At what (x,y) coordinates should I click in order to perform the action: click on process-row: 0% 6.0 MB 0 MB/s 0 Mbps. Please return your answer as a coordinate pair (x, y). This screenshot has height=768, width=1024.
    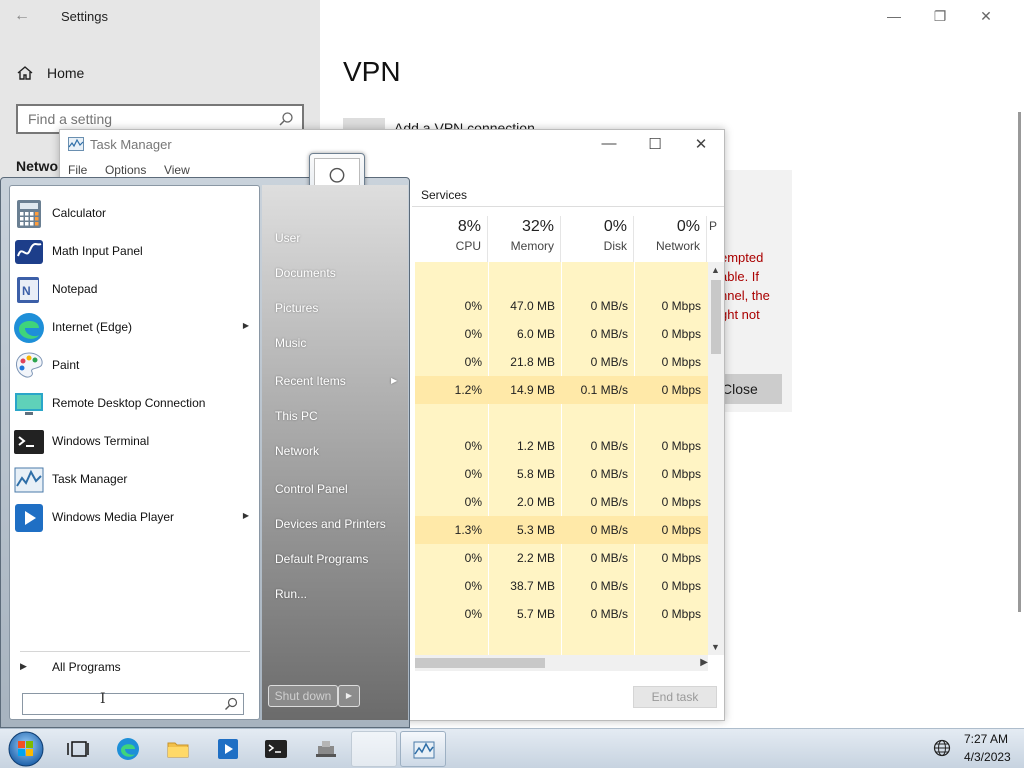
    Looking at the image, I should click on (561, 334).